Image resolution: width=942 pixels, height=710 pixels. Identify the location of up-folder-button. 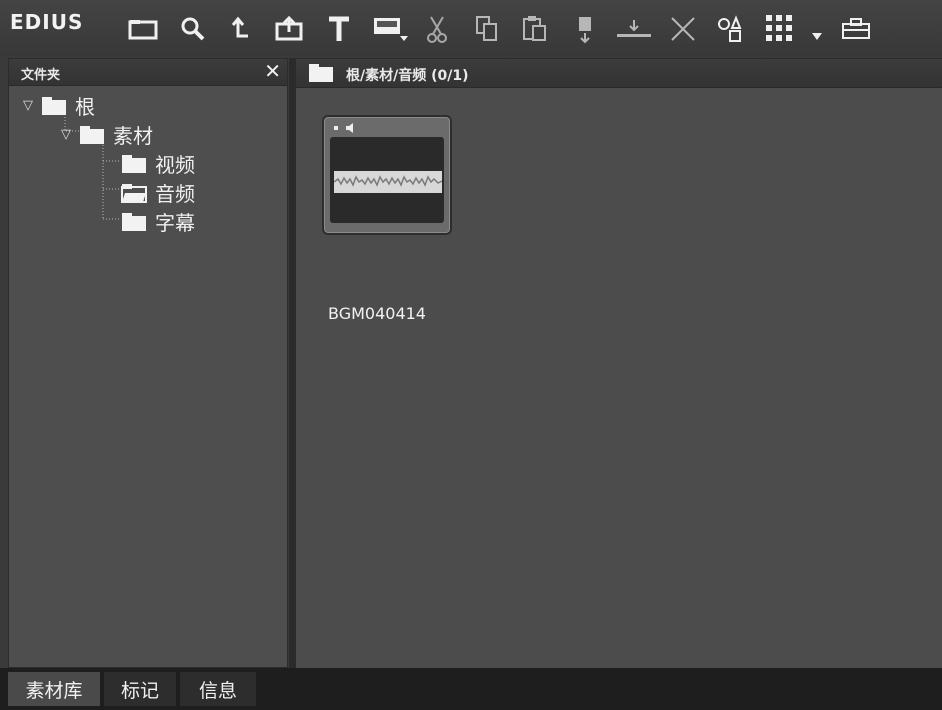
(241, 29).